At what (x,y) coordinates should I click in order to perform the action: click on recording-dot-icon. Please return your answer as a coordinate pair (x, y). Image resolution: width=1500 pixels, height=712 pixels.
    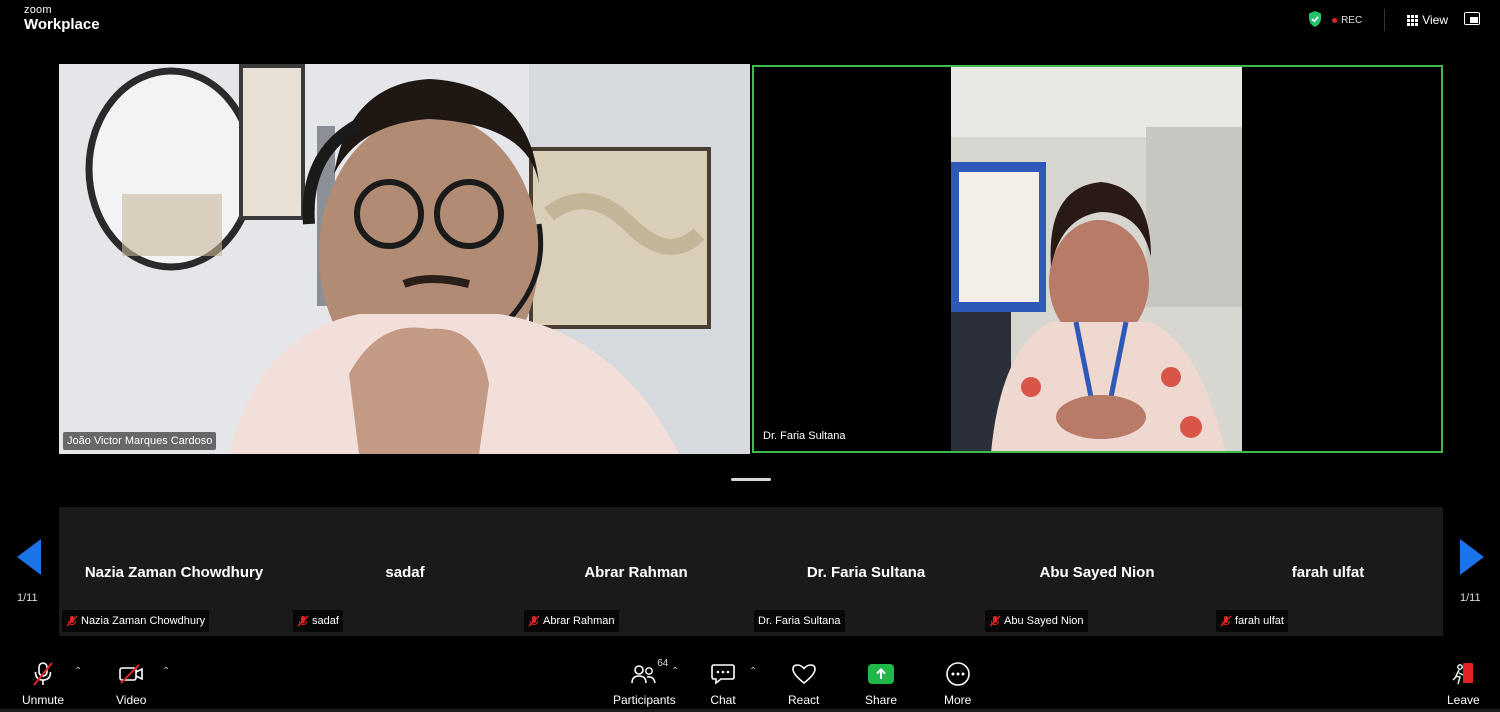
    Looking at the image, I should click on (1335, 20).